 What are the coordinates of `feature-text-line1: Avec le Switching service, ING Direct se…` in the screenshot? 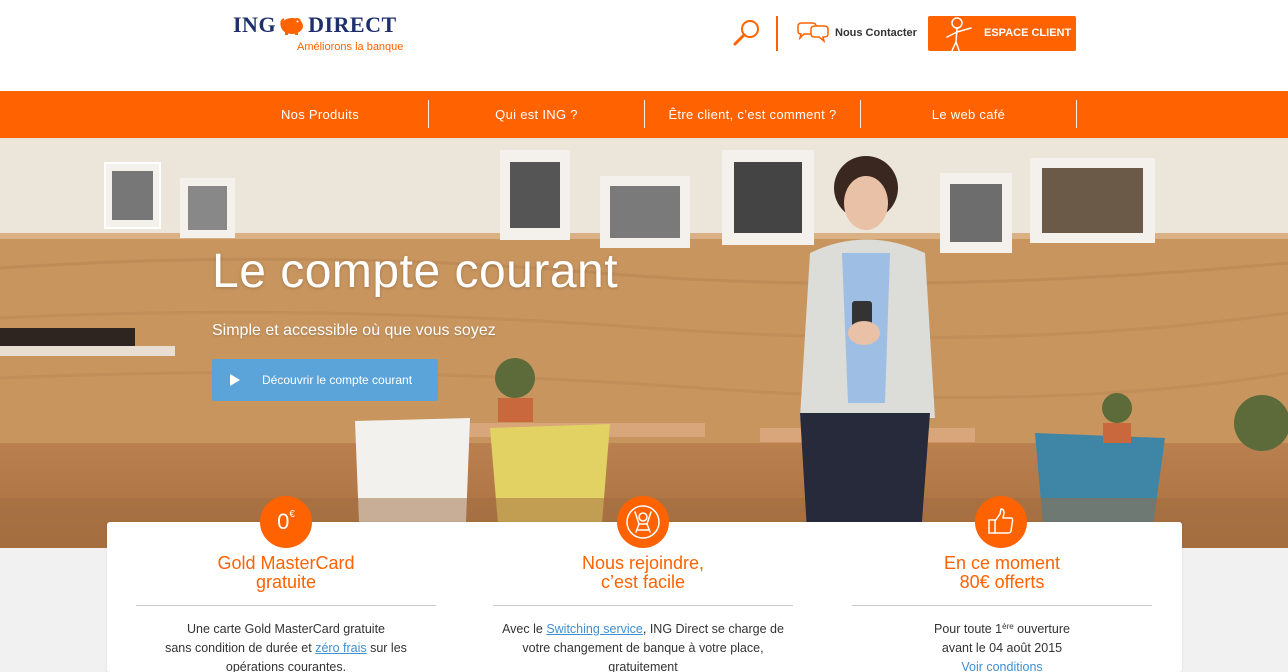 It's located at (643, 629).